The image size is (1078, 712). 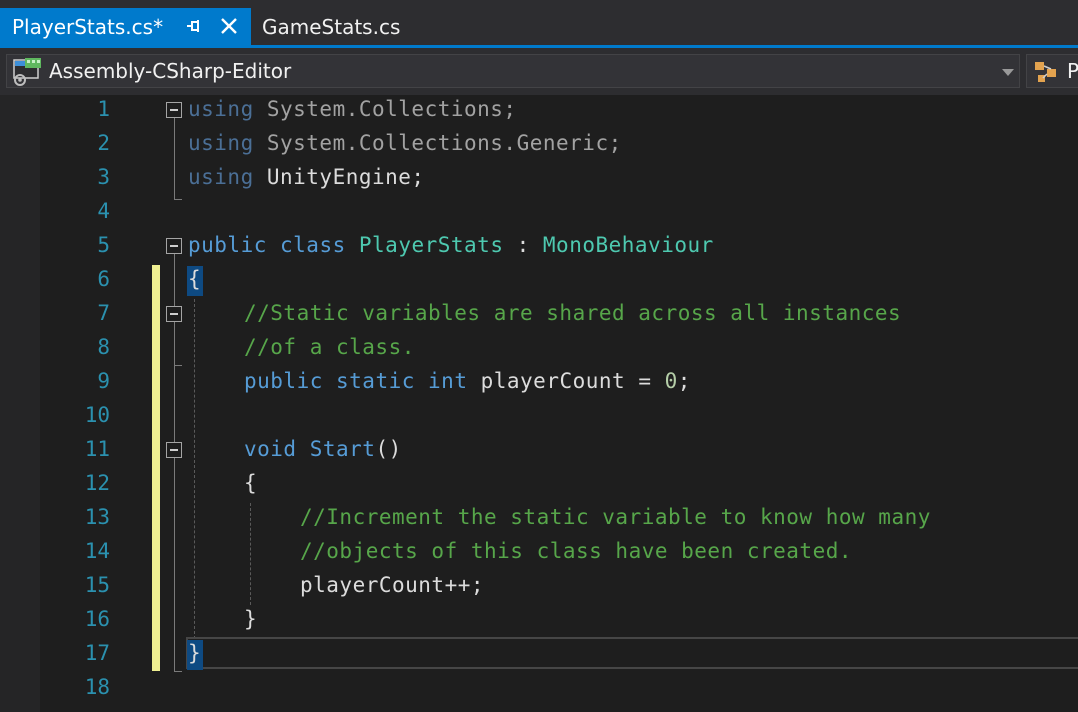 I want to click on code-token: (), so click(x=388, y=449).